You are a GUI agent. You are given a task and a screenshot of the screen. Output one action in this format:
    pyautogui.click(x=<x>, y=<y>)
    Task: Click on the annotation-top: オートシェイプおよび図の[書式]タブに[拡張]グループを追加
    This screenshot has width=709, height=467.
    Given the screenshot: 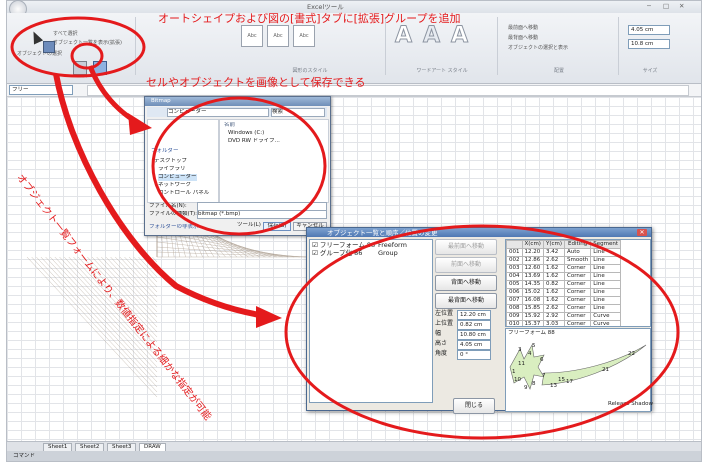 What is the action you would take?
    pyautogui.click(x=309, y=18)
    